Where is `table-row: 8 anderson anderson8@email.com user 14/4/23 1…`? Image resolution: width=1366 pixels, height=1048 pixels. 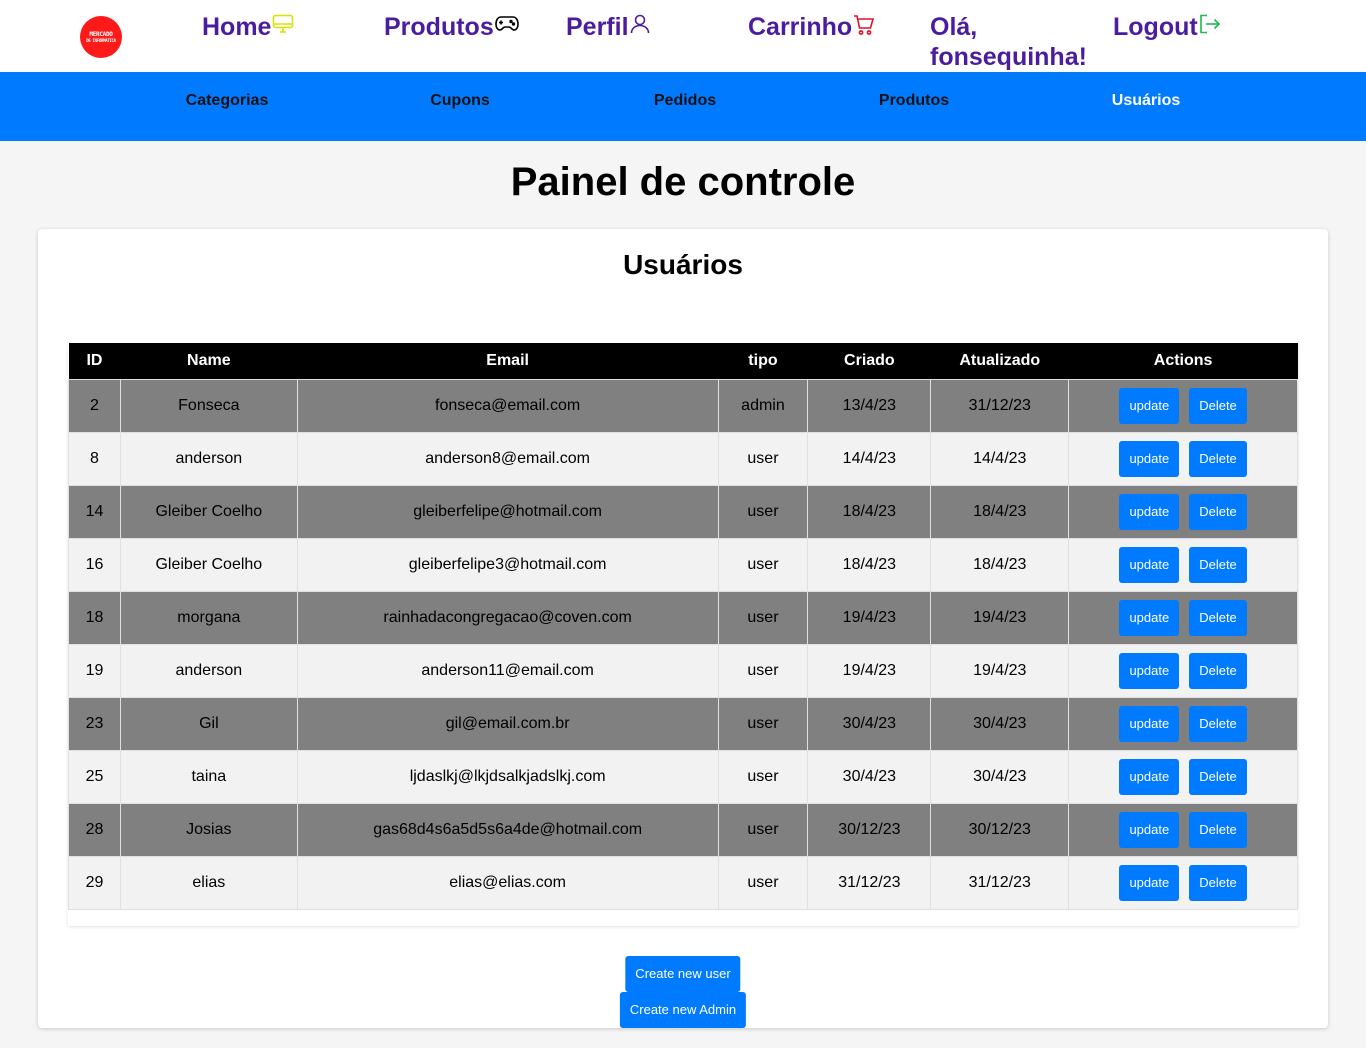 table-row: 8 anderson anderson8@email.com user 14/4/23 1… is located at coordinates (683, 458).